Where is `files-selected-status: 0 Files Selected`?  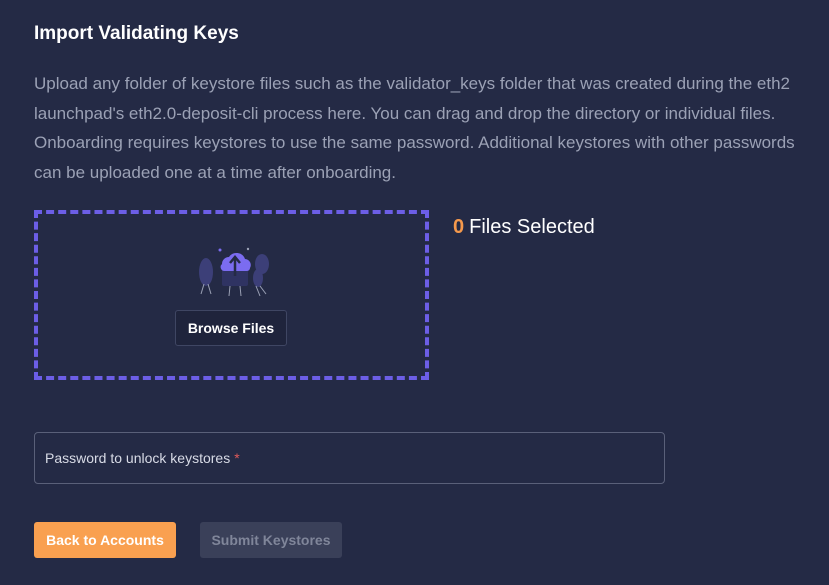
files-selected-status: 0 Files Selected is located at coordinates (524, 227).